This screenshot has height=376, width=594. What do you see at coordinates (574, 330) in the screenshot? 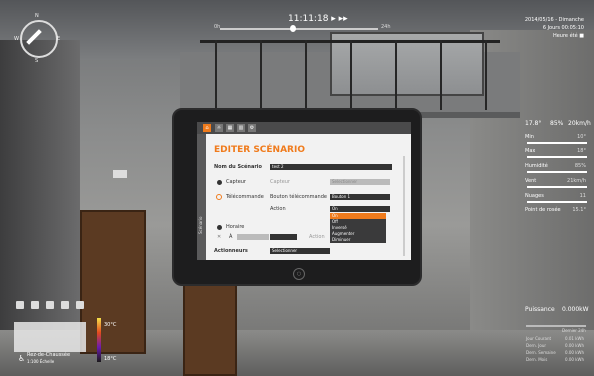
I see `power-period-header: Dernier 24h` at bounding box center [574, 330].